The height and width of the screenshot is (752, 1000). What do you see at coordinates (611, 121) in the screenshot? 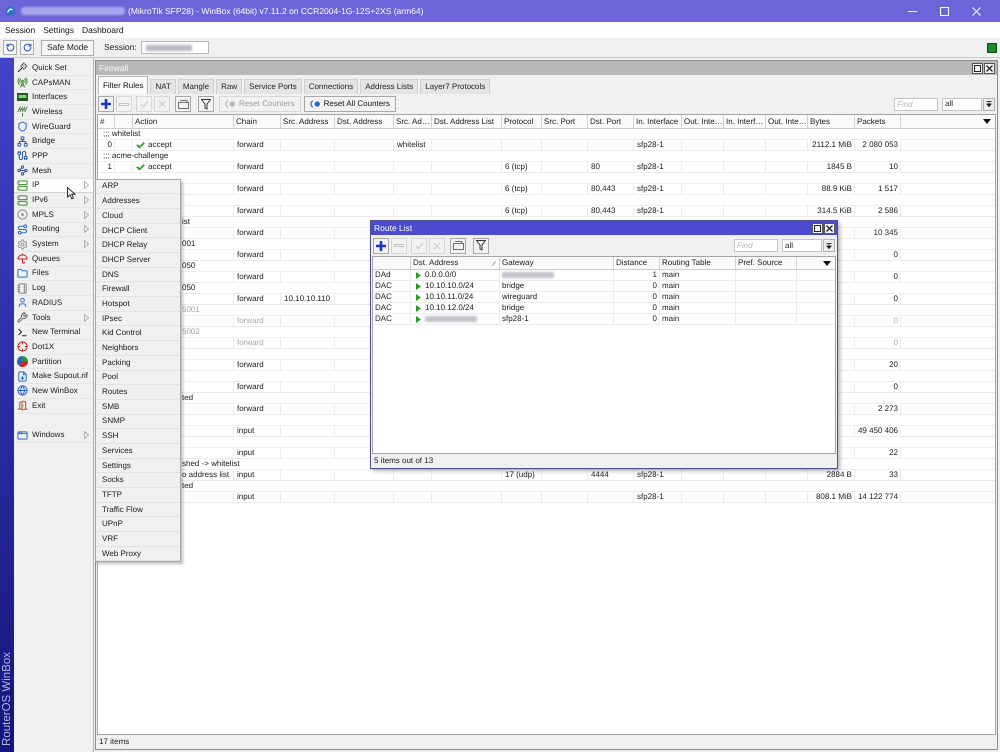
I see `column-header: Dst. Port` at bounding box center [611, 121].